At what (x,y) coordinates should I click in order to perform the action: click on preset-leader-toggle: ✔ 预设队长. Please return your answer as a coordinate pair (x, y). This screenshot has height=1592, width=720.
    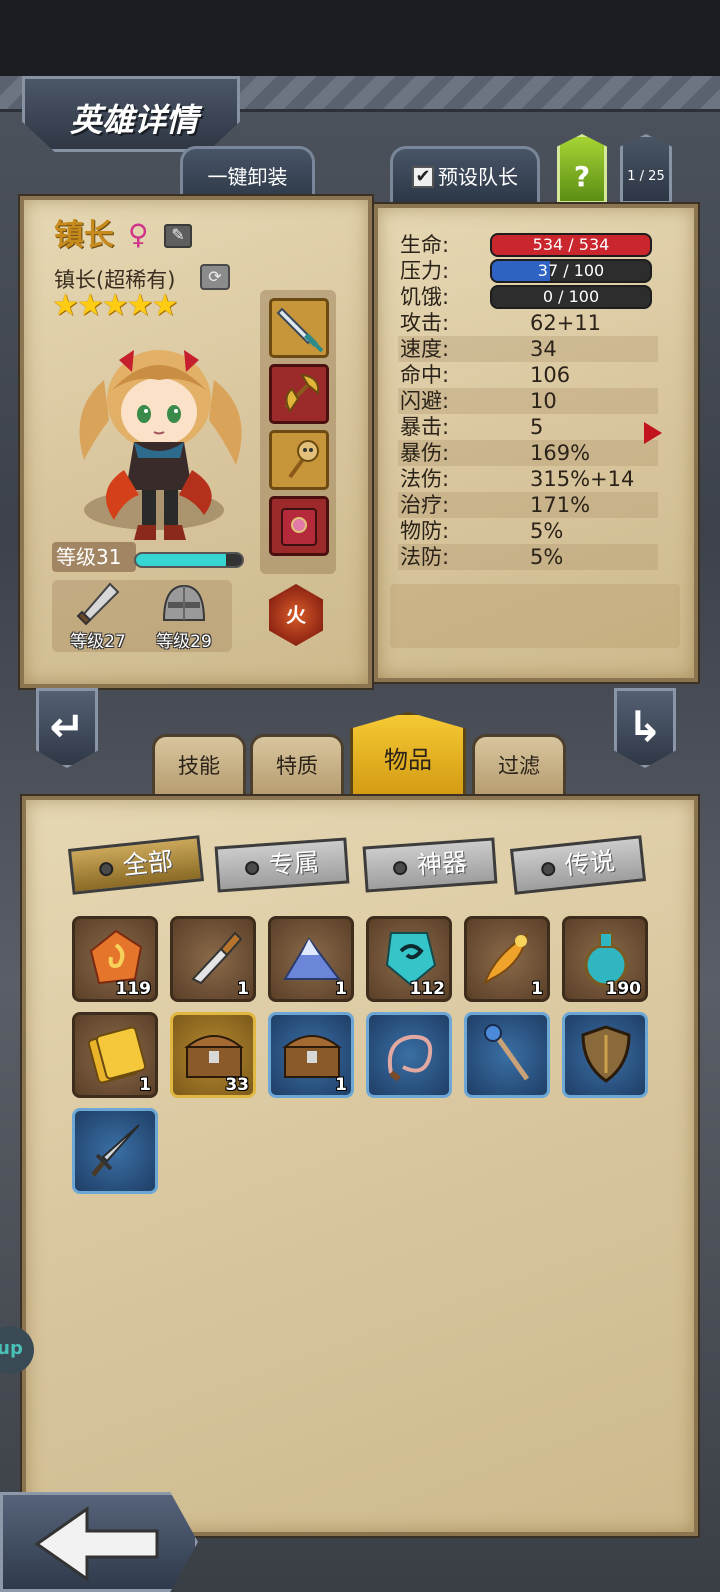
    Looking at the image, I should click on (465, 175).